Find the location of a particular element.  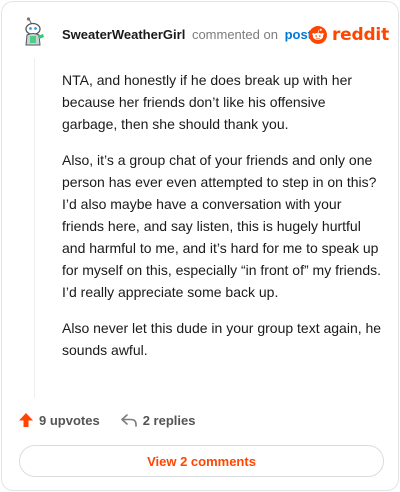

reddit-wordmark: reddit is located at coordinates (360, 35).